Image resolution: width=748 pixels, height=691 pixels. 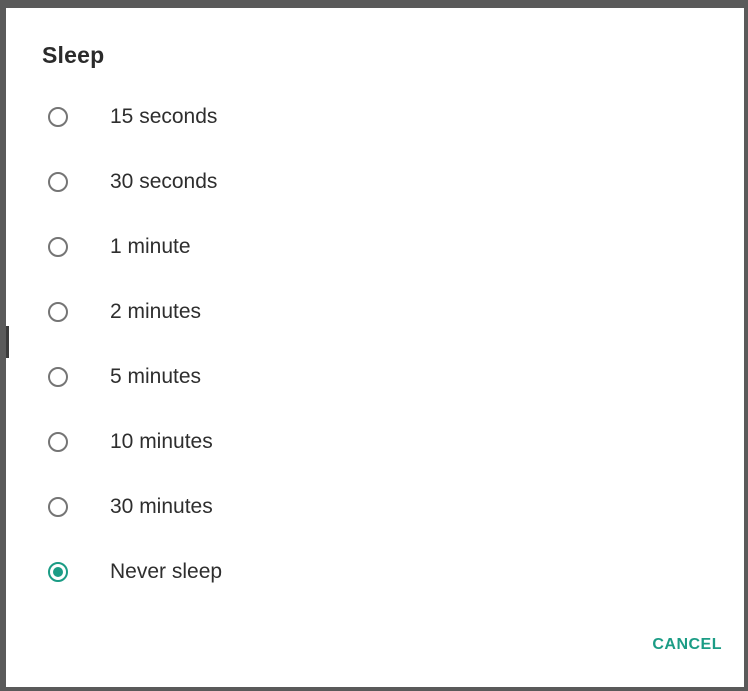 What do you see at coordinates (156, 376) in the screenshot?
I see `option-label: 5 minutes` at bounding box center [156, 376].